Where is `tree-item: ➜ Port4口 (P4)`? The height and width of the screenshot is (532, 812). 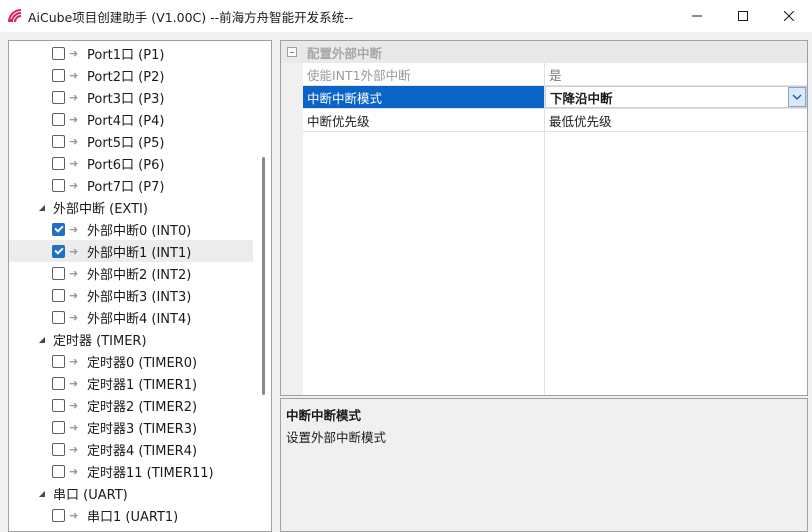
tree-item: ➜ Port4口 (P4) is located at coordinates (131, 119).